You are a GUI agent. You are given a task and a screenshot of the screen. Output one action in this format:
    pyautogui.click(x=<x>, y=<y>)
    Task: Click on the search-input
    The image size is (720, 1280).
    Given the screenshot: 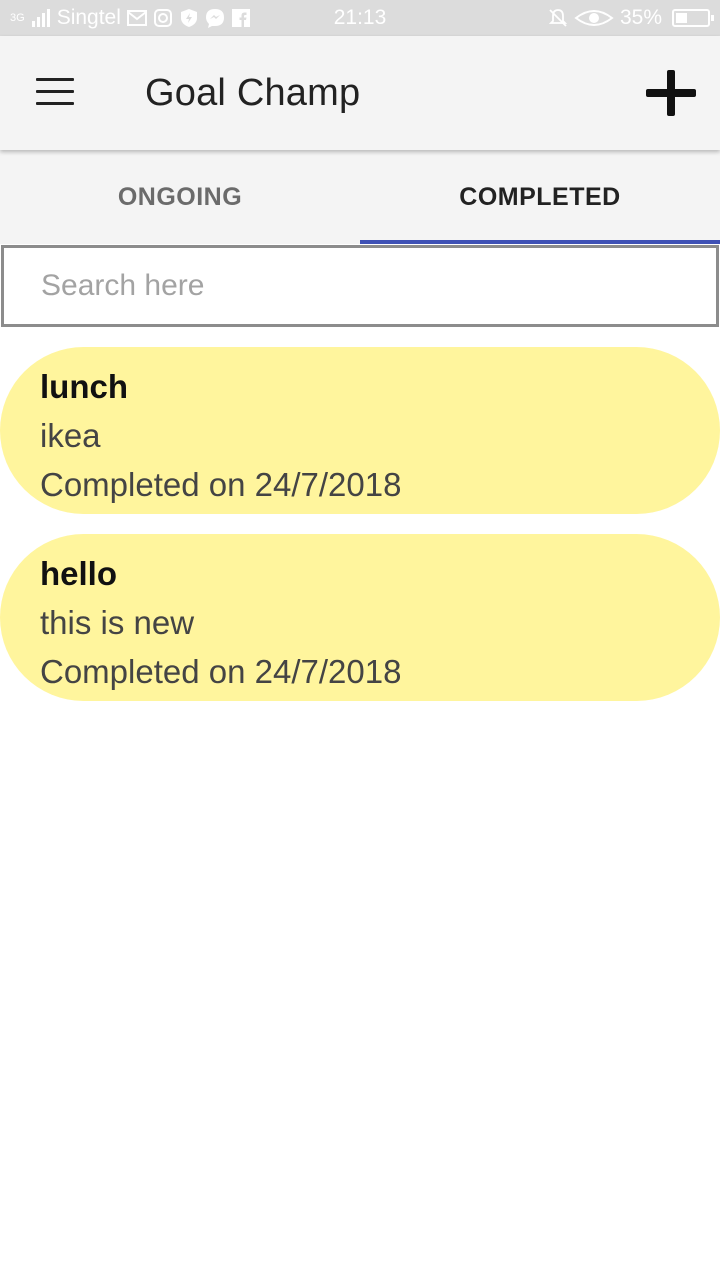 What is the action you would take?
    pyautogui.click(x=360, y=286)
    